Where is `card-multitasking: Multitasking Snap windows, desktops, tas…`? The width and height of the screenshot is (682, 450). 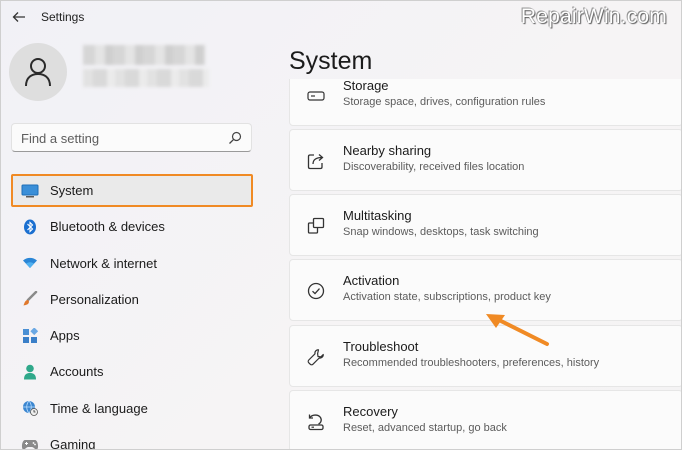
card-multitasking: Multitasking Snap windows, desktops, tas… is located at coordinates (485, 225).